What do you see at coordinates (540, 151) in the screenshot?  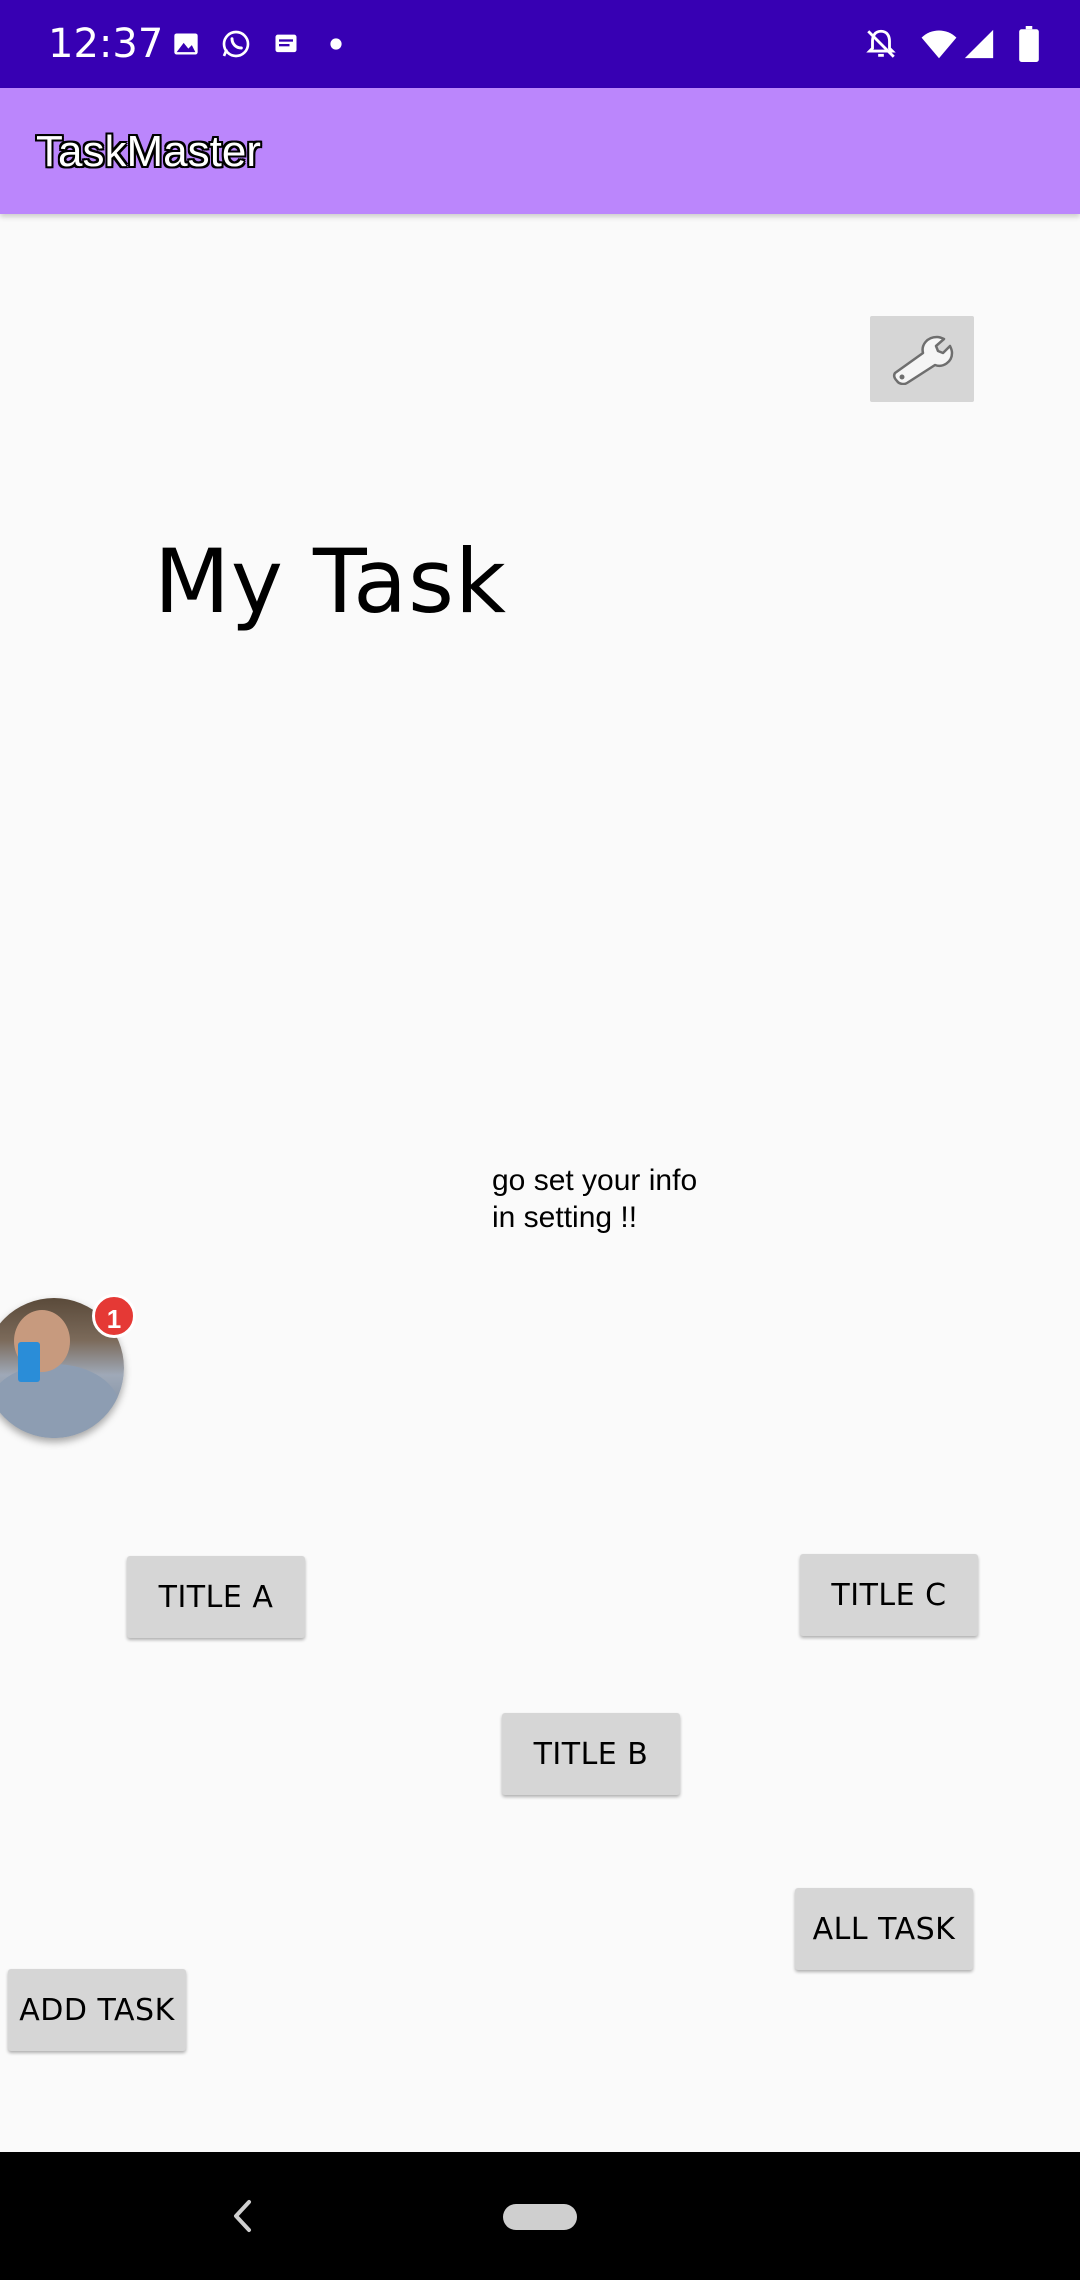 I see `app-bar: TaskMaster` at bounding box center [540, 151].